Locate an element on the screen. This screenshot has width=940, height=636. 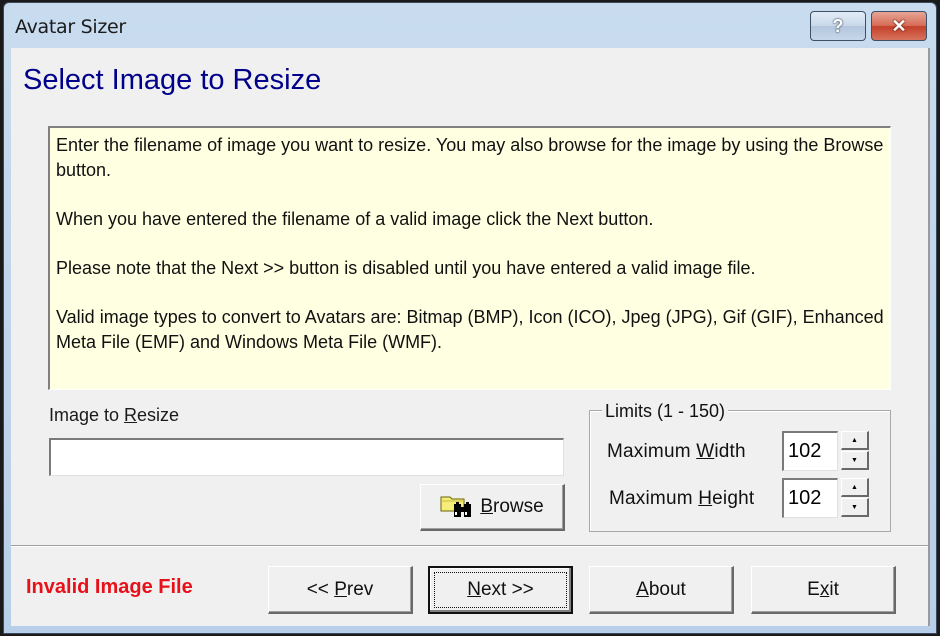
max-width-down-button: ▼ is located at coordinates (855, 460).